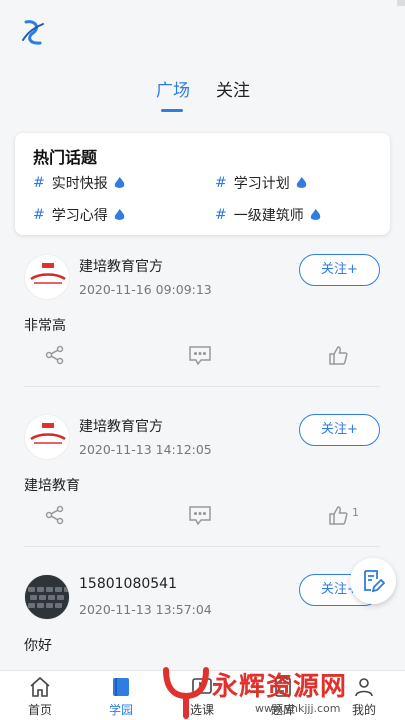 This screenshot has width=405, height=720. What do you see at coordinates (280, 687) in the screenshot?
I see `watermark-text: 永辉资源网` at bounding box center [280, 687].